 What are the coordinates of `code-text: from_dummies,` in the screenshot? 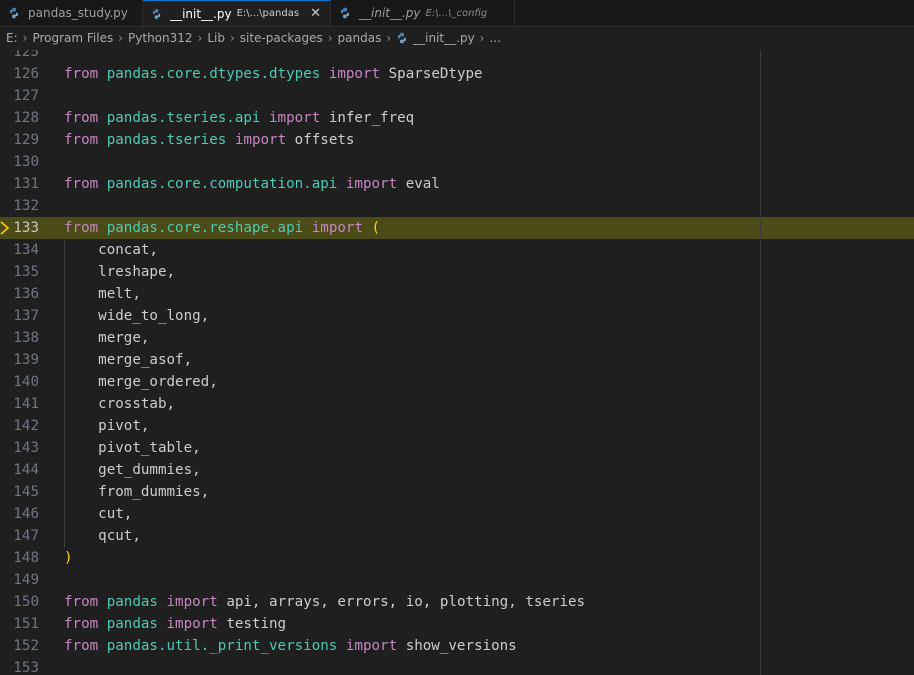 It's located at (154, 492).